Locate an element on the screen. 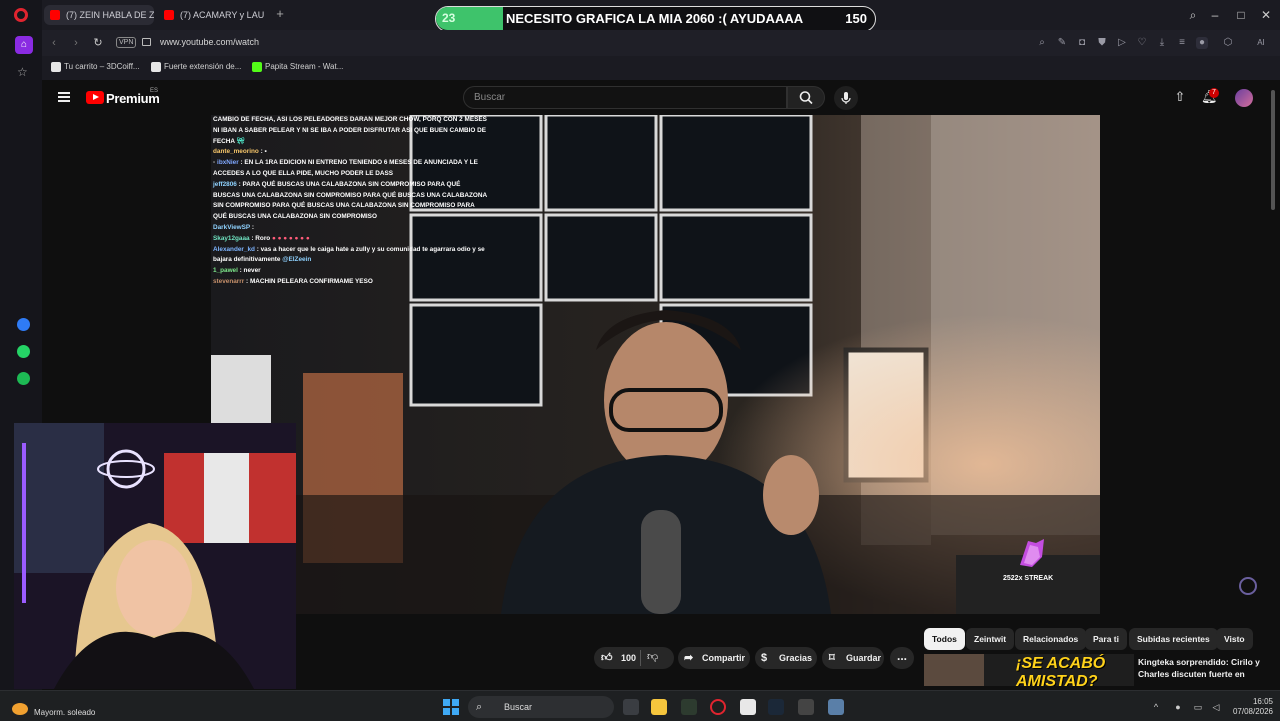 This screenshot has height=721, width=1280. chip-relacionados: Relacionados is located at coordinates (1051, 639).